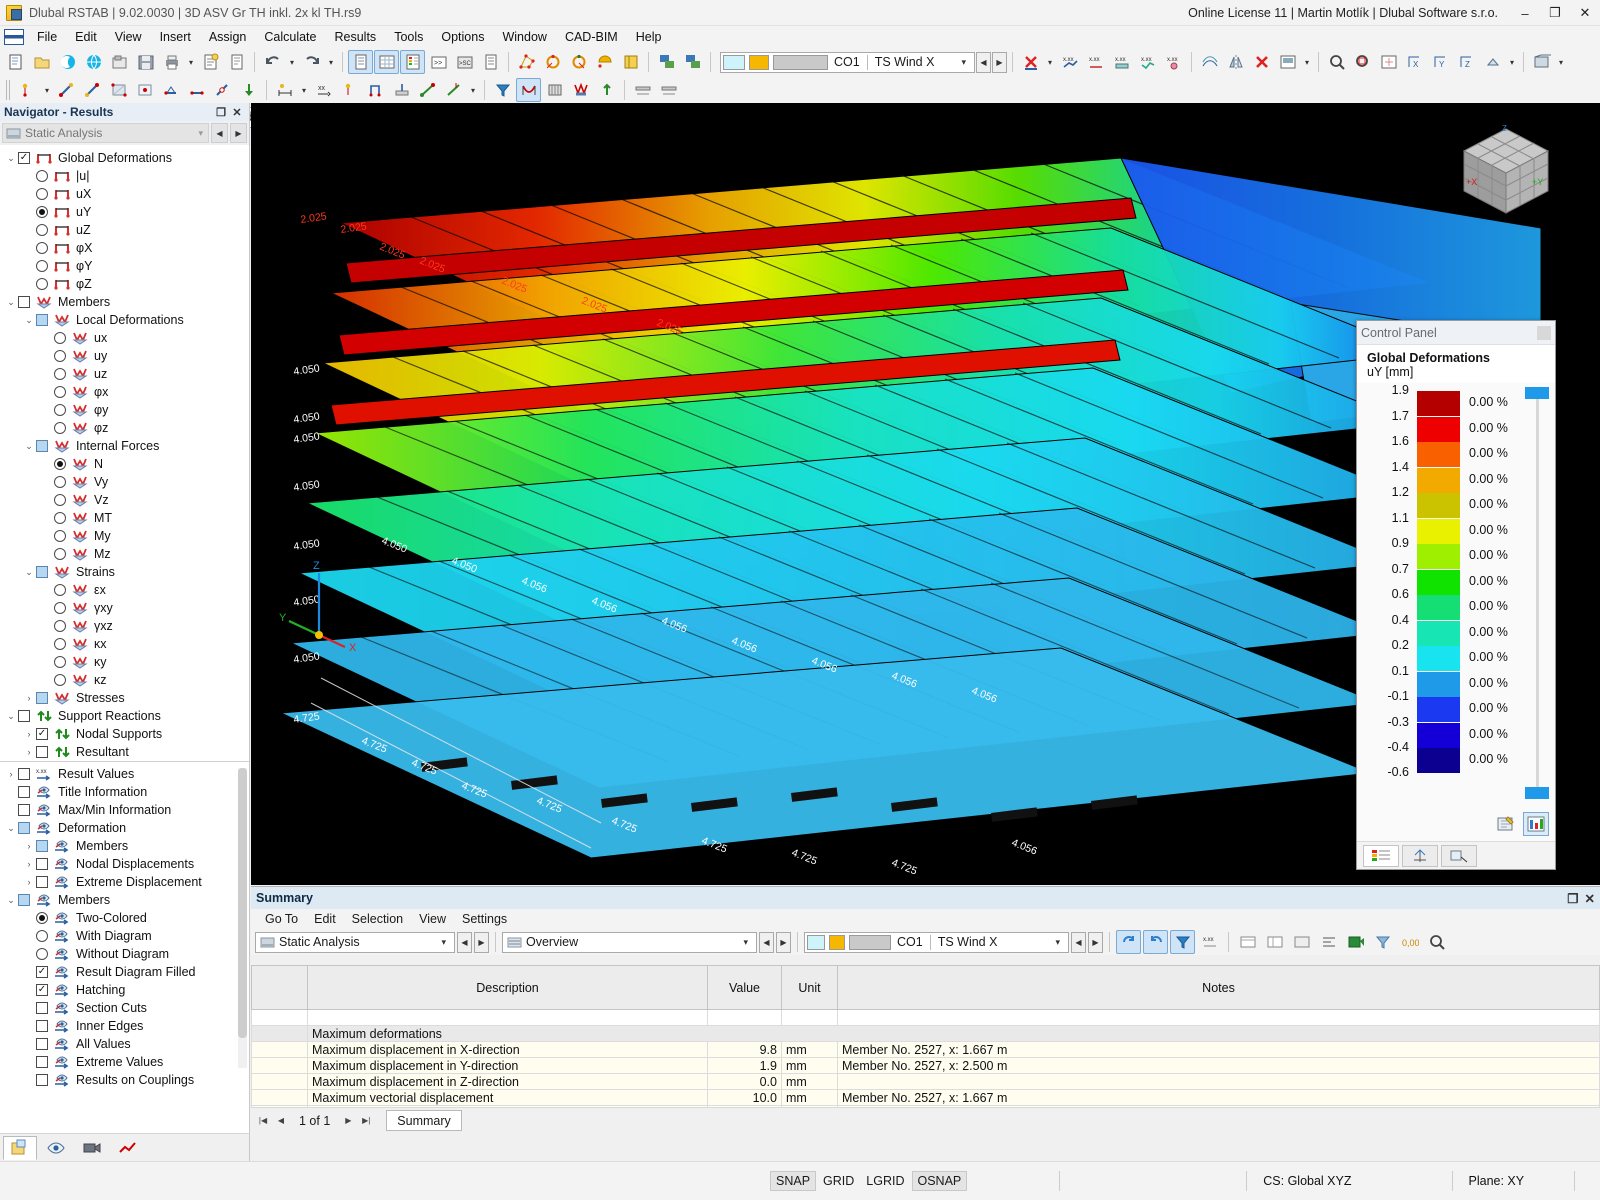 The height and width of the screenshot is (1200, 1600). What do you see at coordinates (124, 428) in the screenshot?
I see `tree-item-z: φz` at bounding box center [124, 428].